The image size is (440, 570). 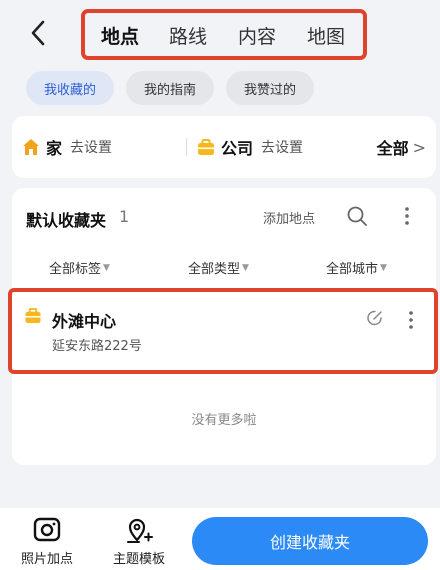 What do you see at coordinates (91, 148) in the screenshot?
I see `home-action: 去设置` at bounding box center [91, 148].